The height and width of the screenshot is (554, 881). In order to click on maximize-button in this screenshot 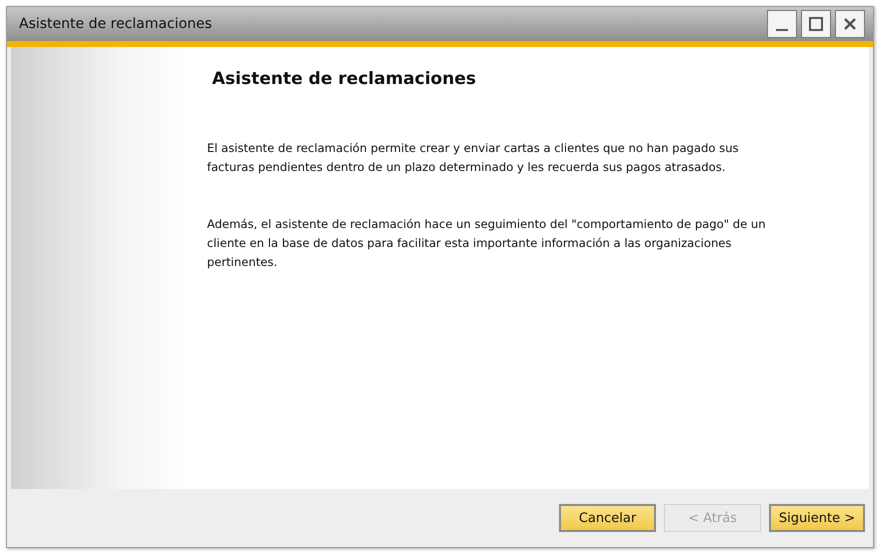, I will do `click(816, 24)`.